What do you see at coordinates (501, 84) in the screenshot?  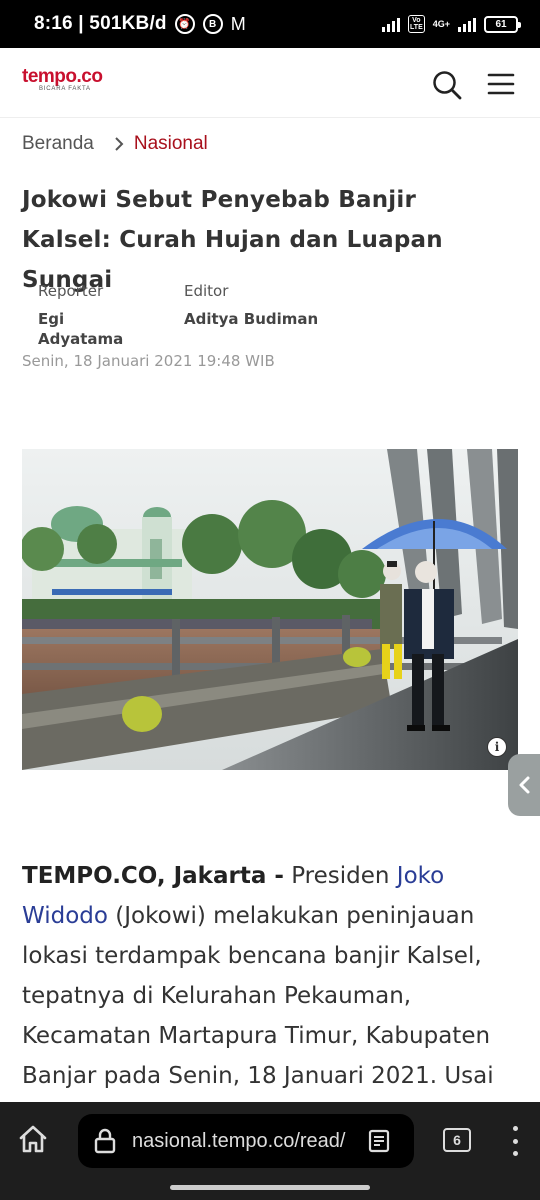 I see `hamburger-menu-icon` at bounding box center [501, 84].